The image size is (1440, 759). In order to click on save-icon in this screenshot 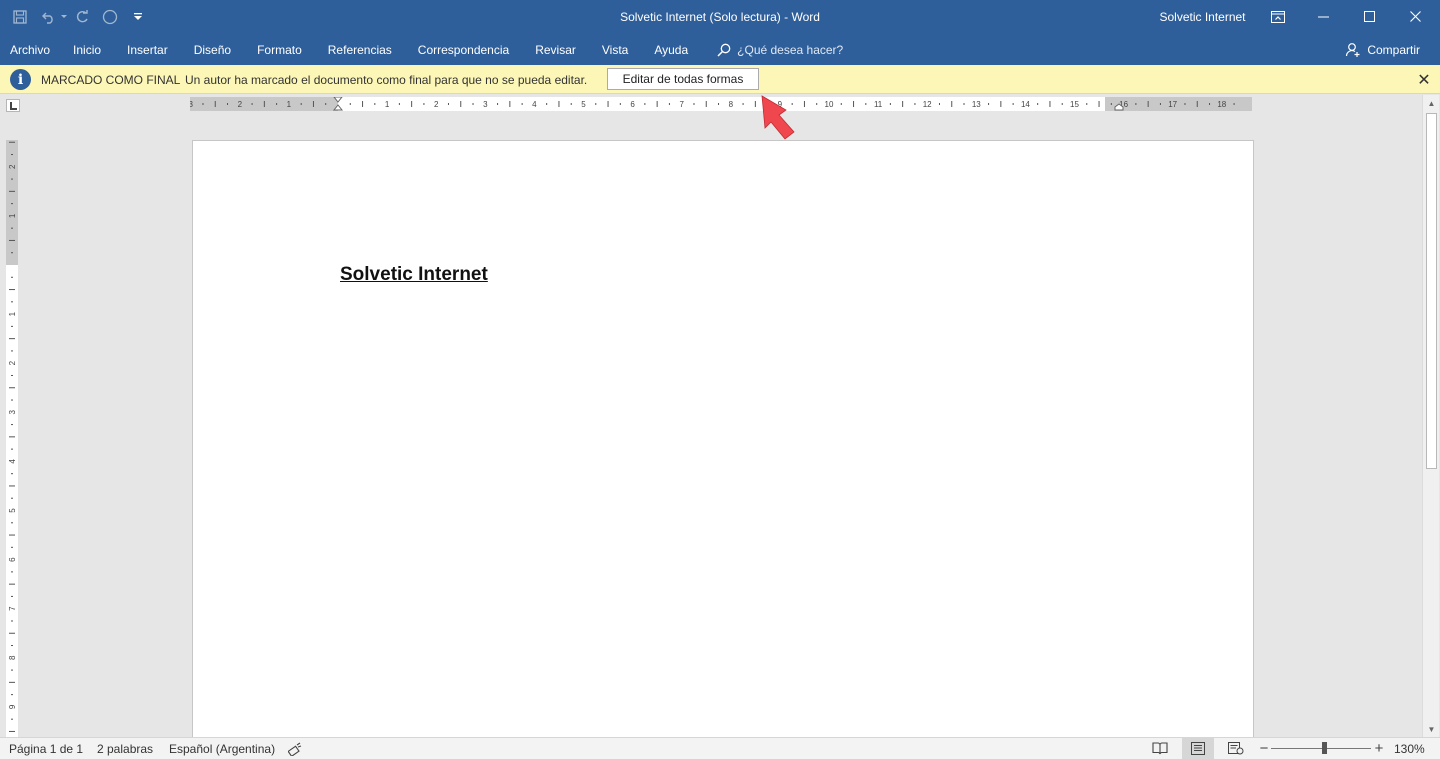, I will do `click(20, 17)`.